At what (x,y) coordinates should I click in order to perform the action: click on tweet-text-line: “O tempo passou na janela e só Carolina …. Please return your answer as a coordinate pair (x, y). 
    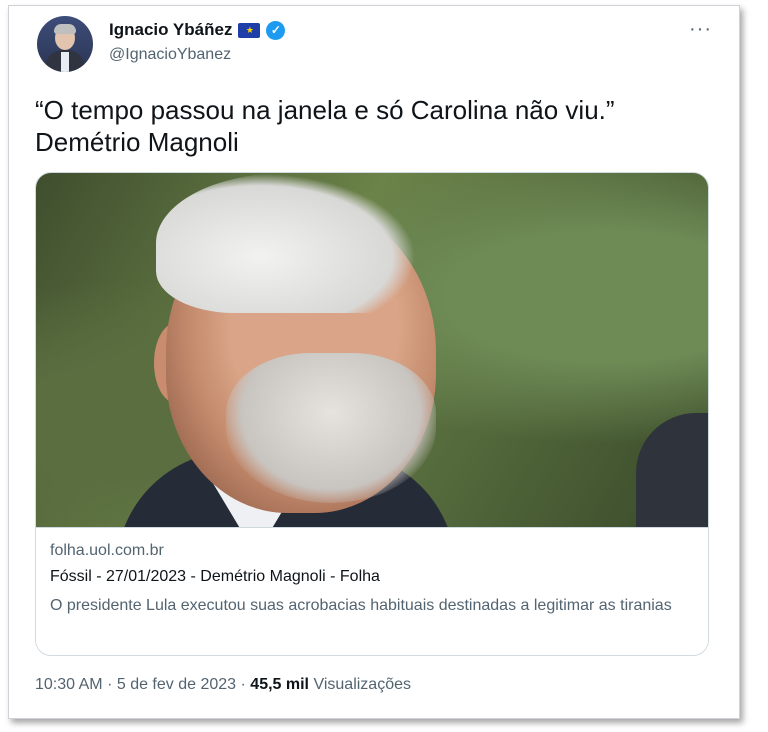
    Looking at the image, I should click on (325, 110).